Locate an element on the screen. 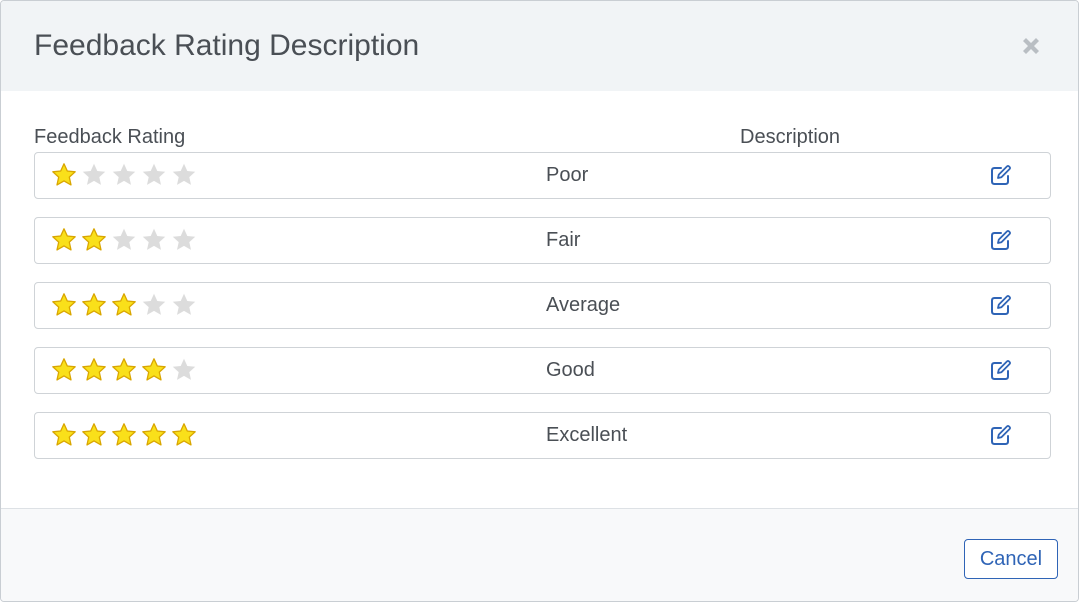 Image resolution: width=1079 pixels, height=602 pixels. rating-label: Poor is located at coordinates (567, 175).